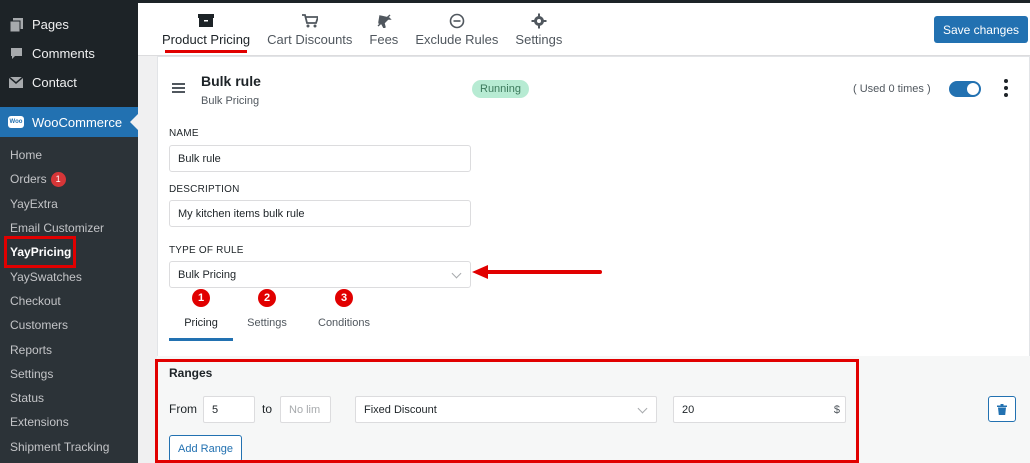  I want to click on sidebar-item-label: Contact, so click(54, 82).